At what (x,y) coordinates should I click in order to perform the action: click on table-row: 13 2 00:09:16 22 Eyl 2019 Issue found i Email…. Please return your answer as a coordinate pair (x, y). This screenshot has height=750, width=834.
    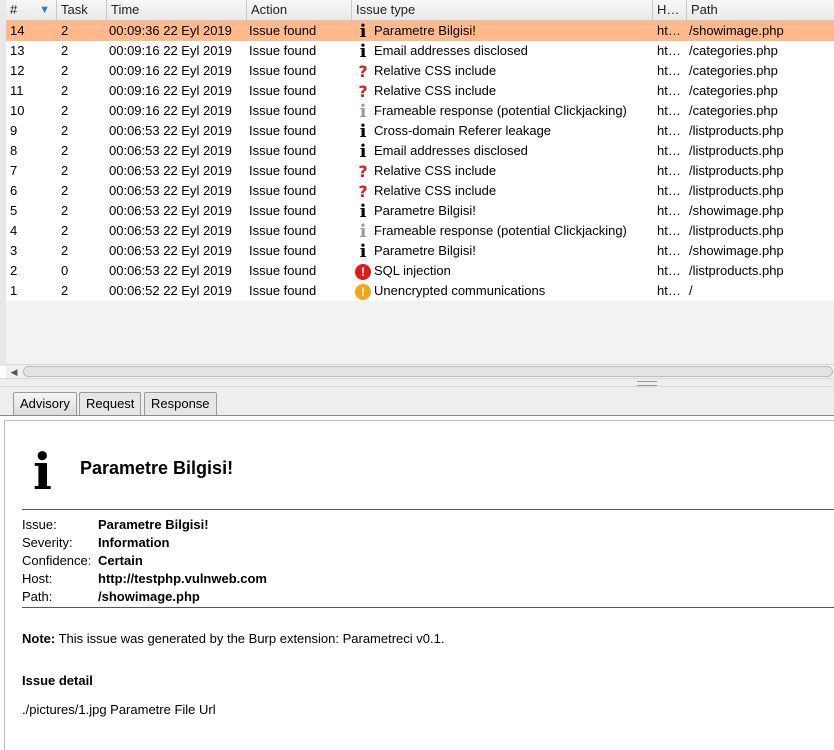
    Looking at the image, I should click on (420, 51).